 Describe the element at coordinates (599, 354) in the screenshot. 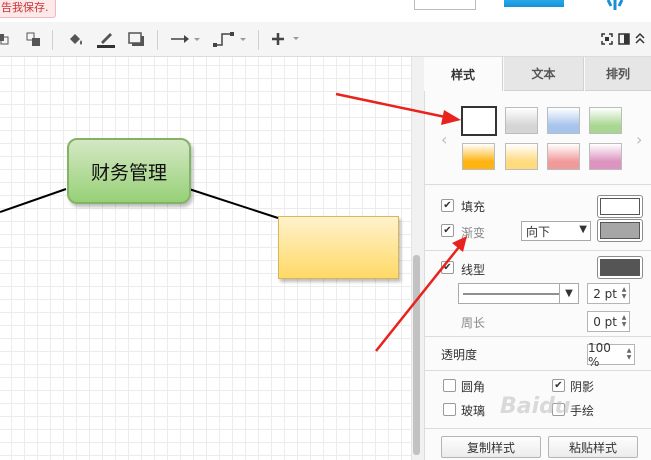

I see `opacity-value: 100 %` at that location.